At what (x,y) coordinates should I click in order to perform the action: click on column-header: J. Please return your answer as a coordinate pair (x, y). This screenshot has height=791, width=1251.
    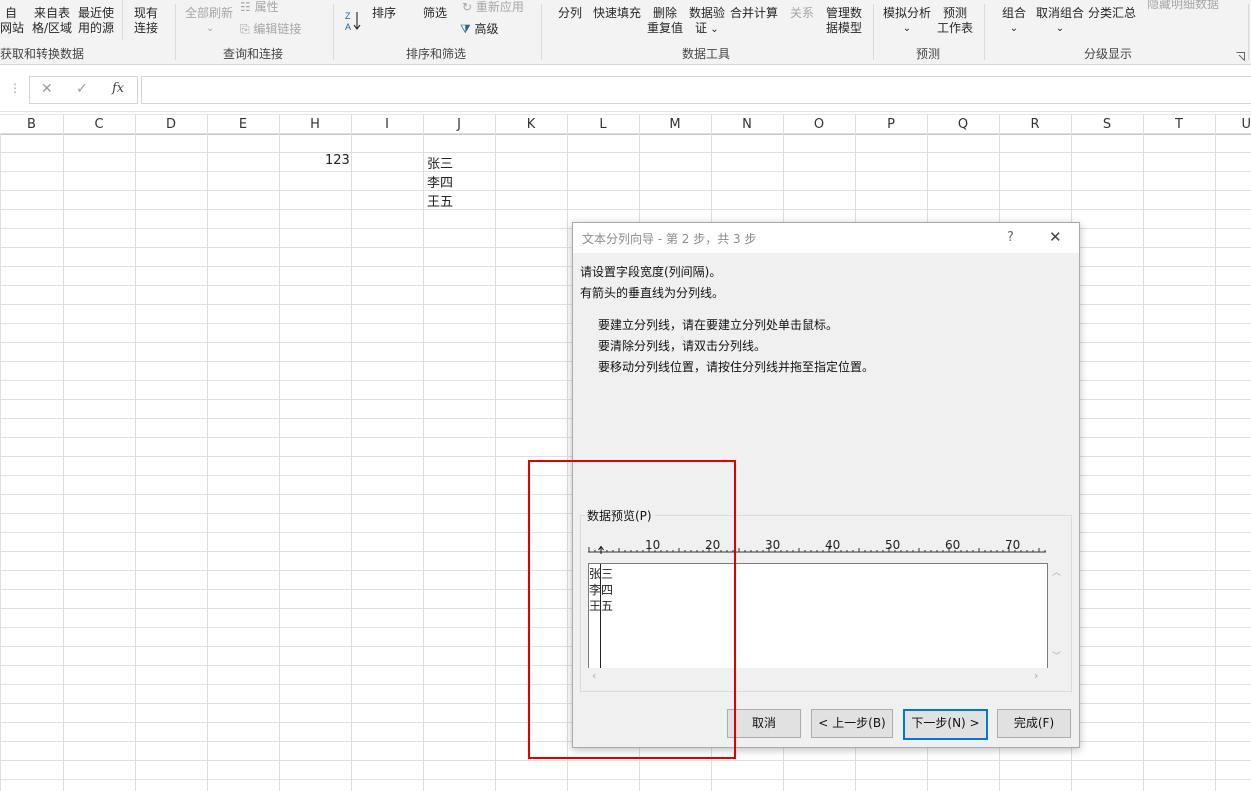
    Looking at the image, I should click on (459, 124).